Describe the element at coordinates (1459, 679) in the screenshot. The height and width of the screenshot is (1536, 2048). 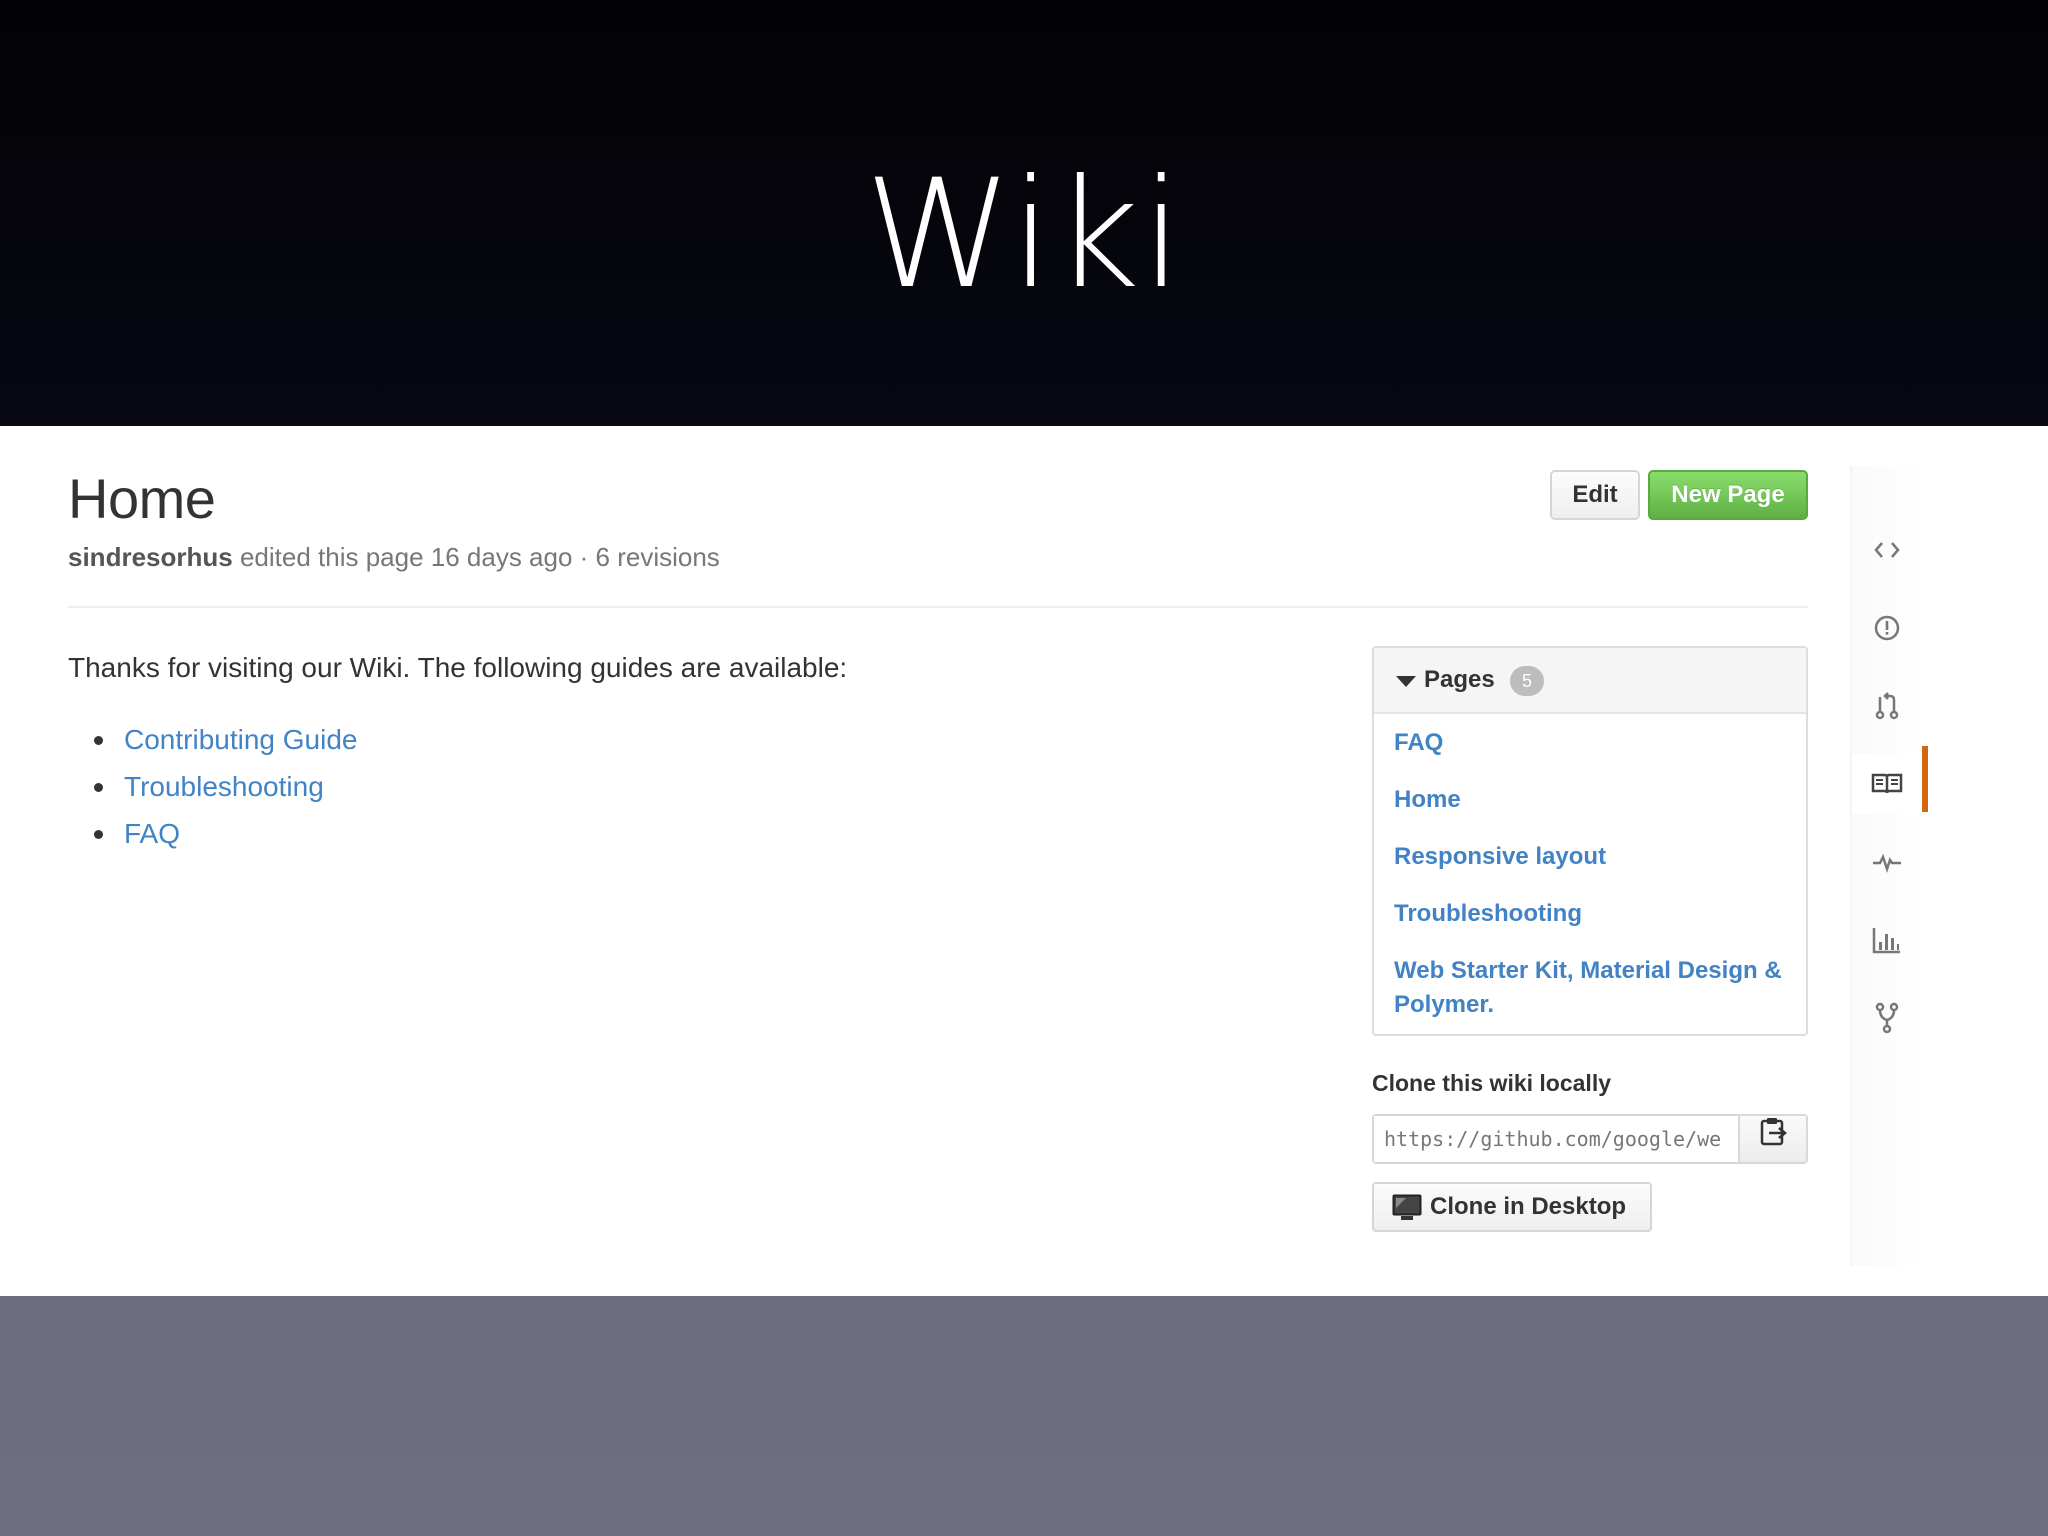
I see `pages-label: Pages` at that location.